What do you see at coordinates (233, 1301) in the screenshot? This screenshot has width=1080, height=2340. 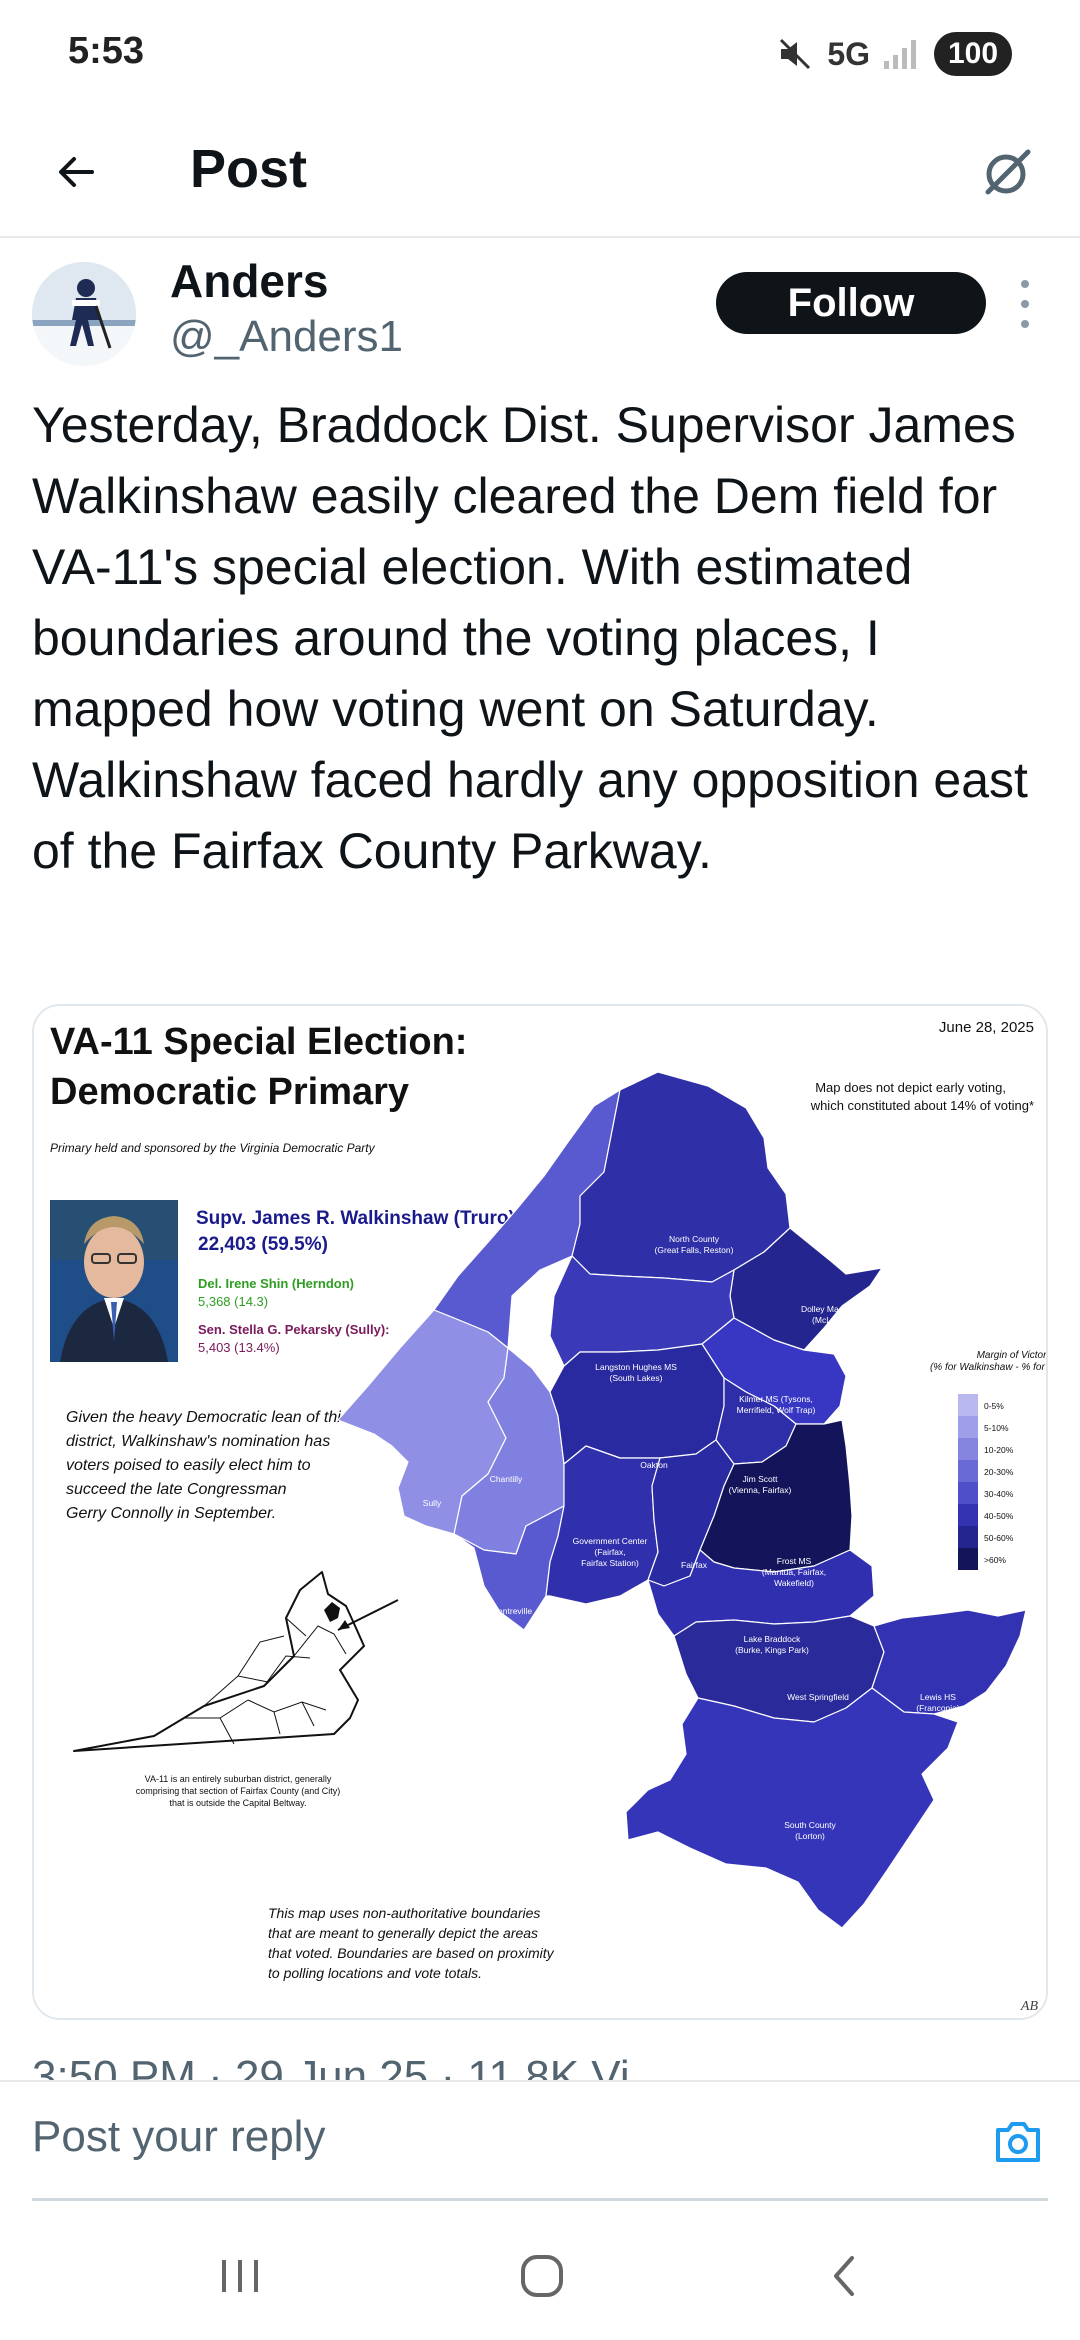 I see `candidate-2-votes: 5,368 (14.3)` at bounding box center [233, 1301].